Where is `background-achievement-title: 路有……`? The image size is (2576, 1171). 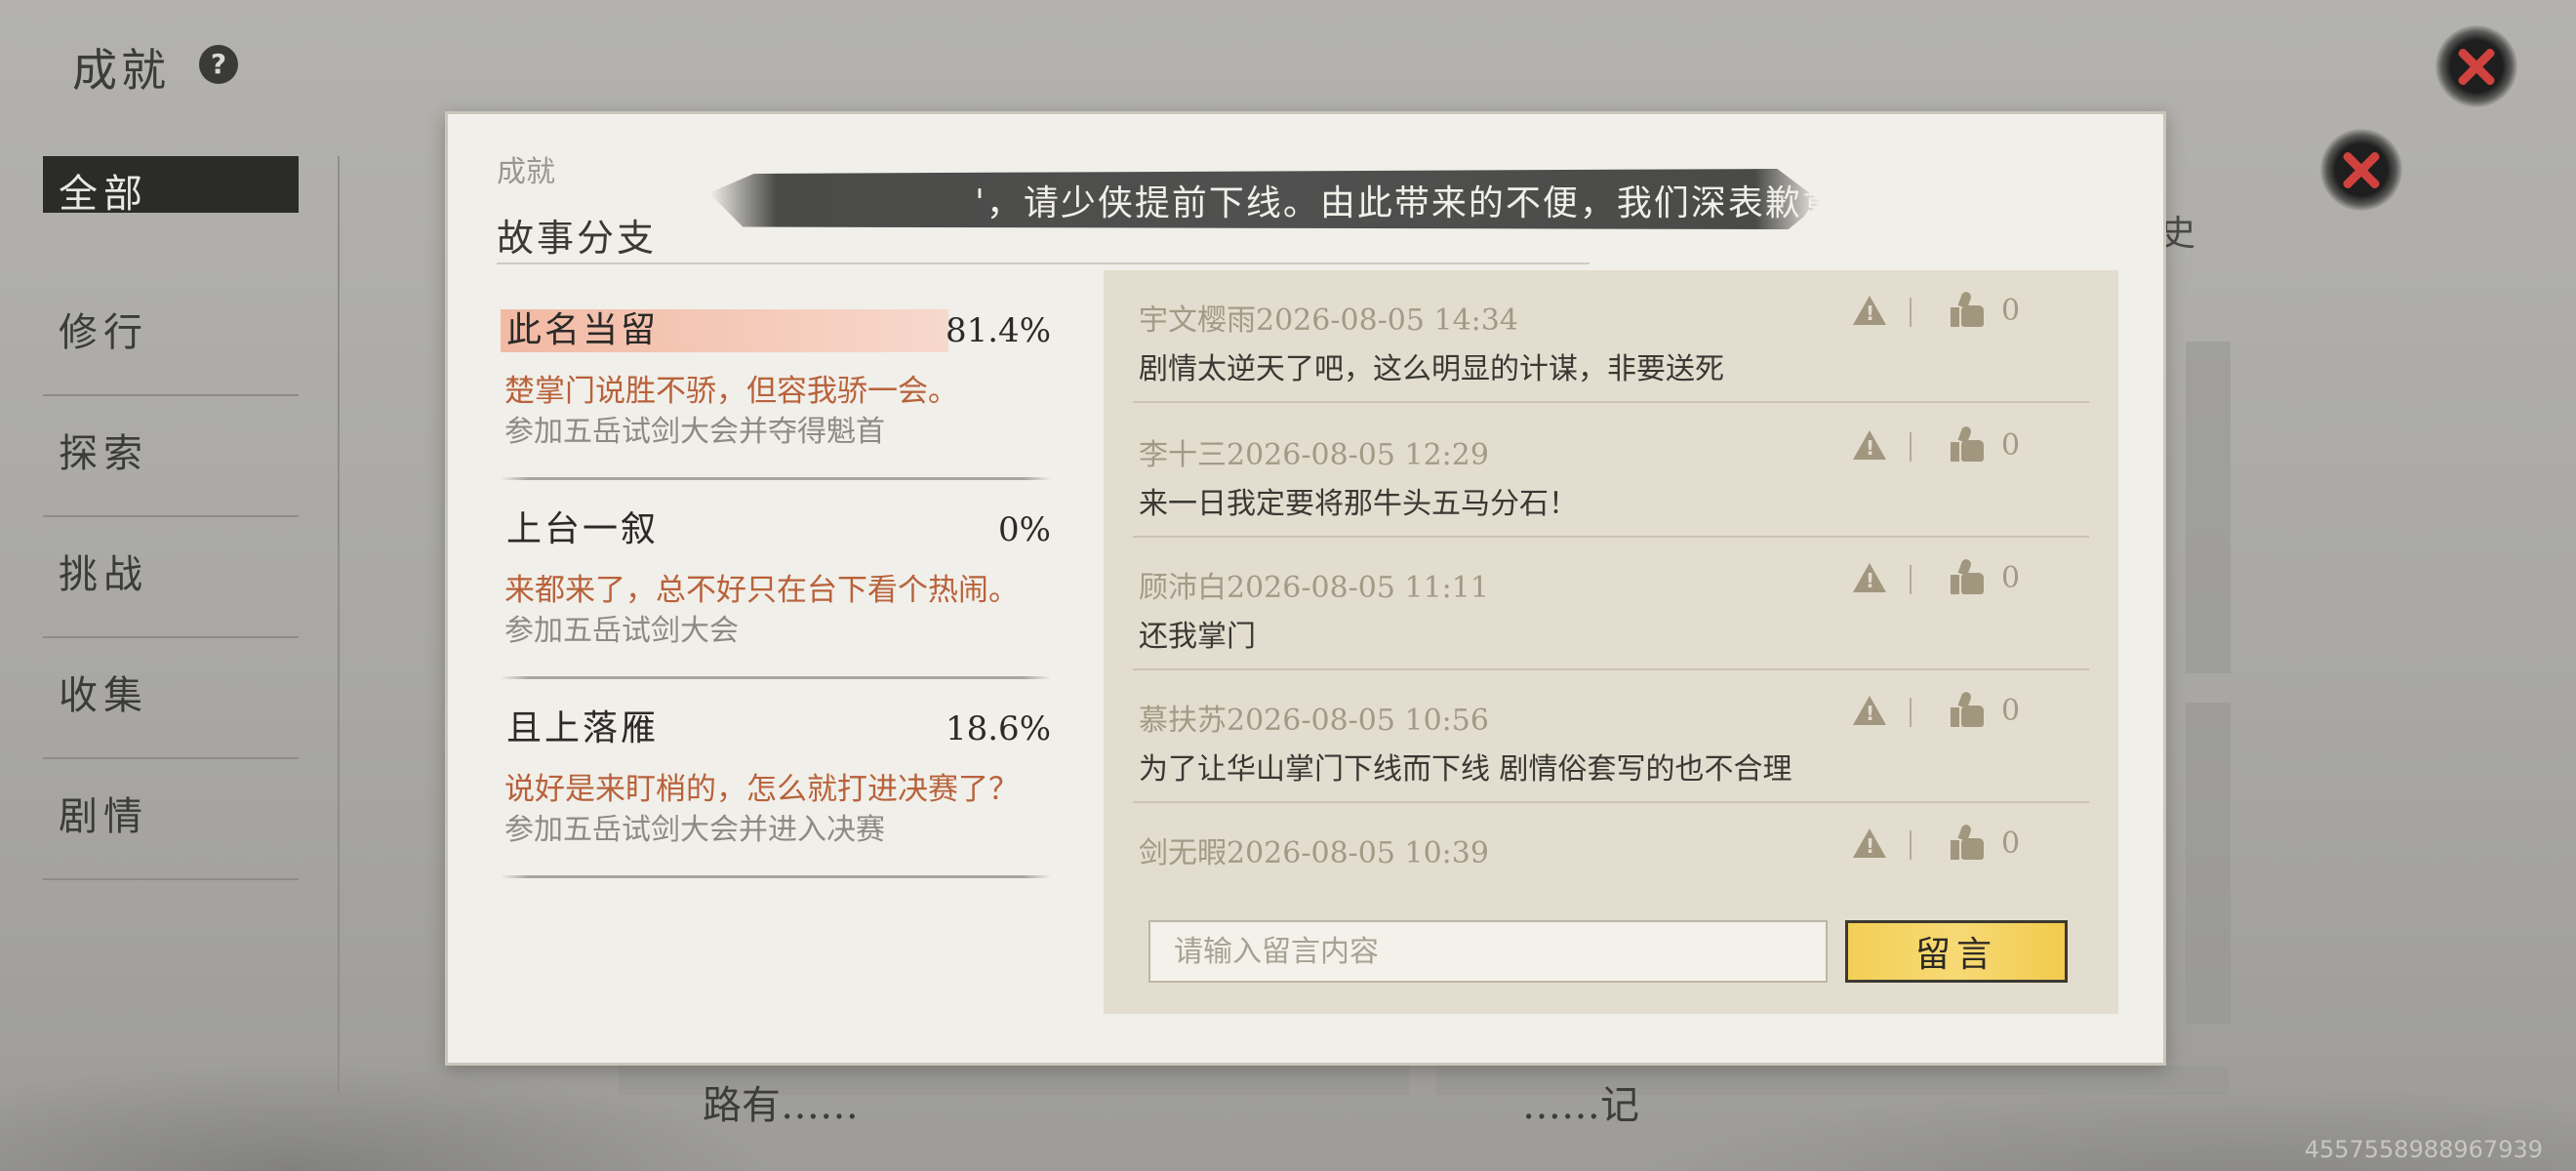 background-achievement-title: 路有…… is located at coordinates (781, 1105).